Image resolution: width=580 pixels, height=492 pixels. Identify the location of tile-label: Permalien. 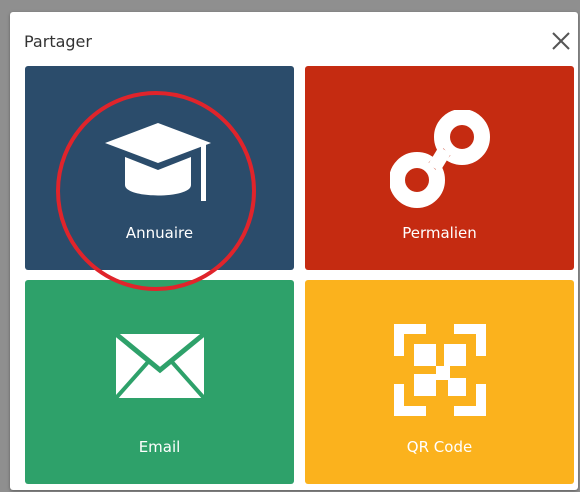
(439, 233).